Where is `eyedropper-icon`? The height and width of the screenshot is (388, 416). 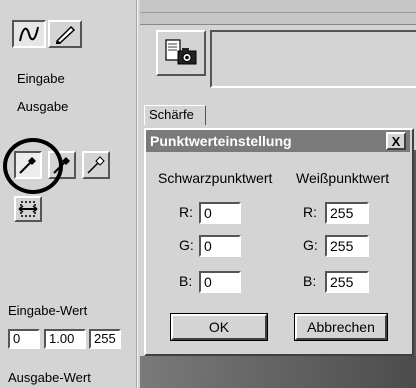 eyedropper-icon is located at coordinates (96, 165).